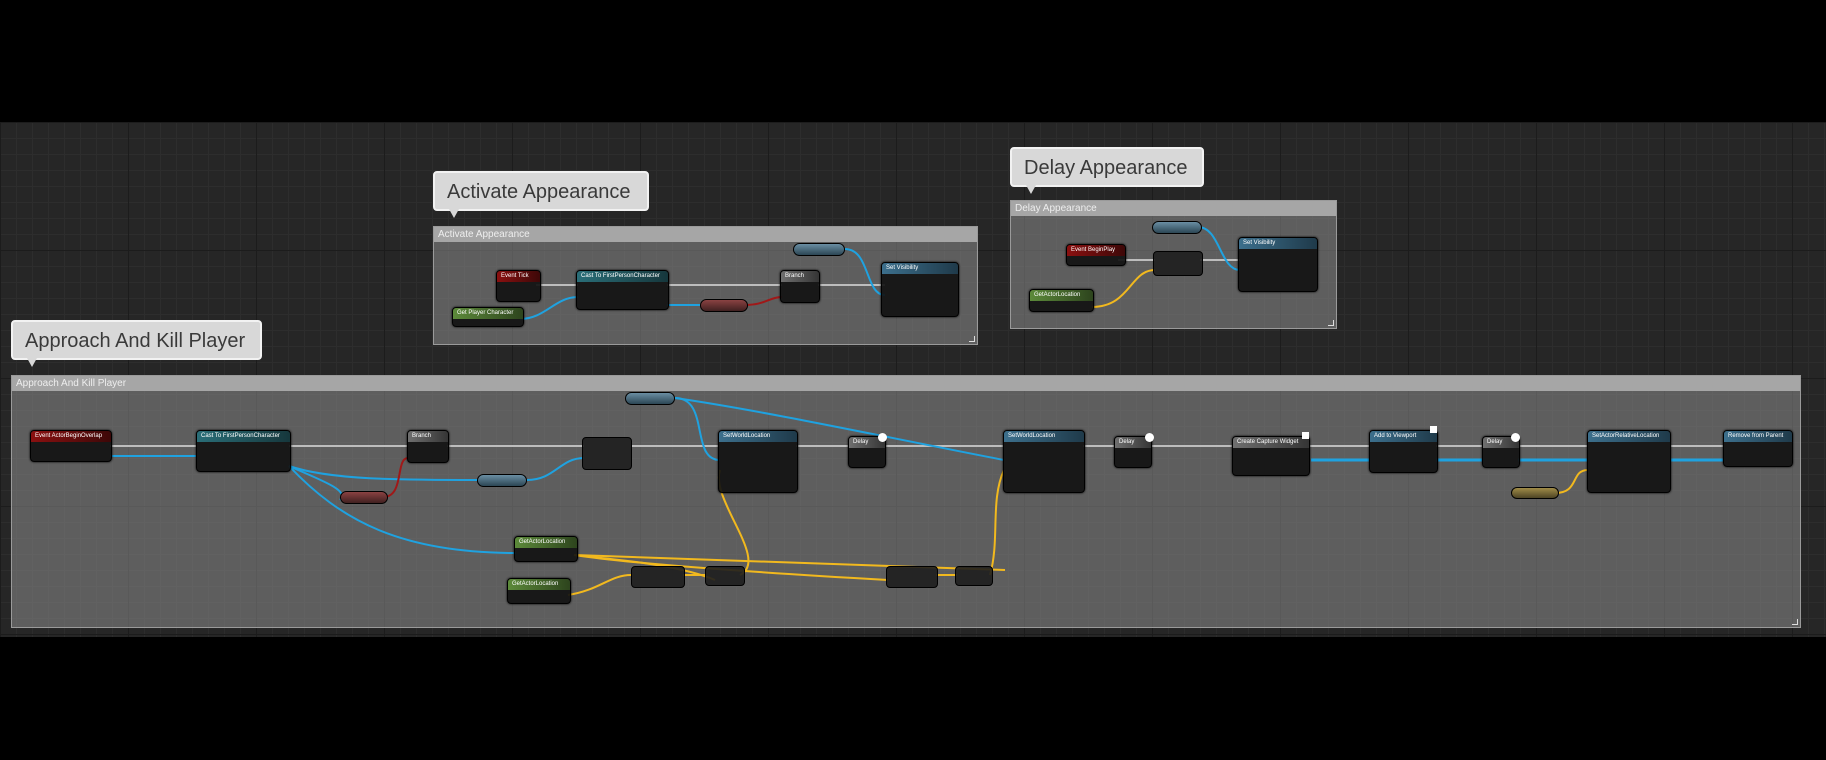  I want to click on node-title: SetActorRelativeLocation, so click(1629, 436).